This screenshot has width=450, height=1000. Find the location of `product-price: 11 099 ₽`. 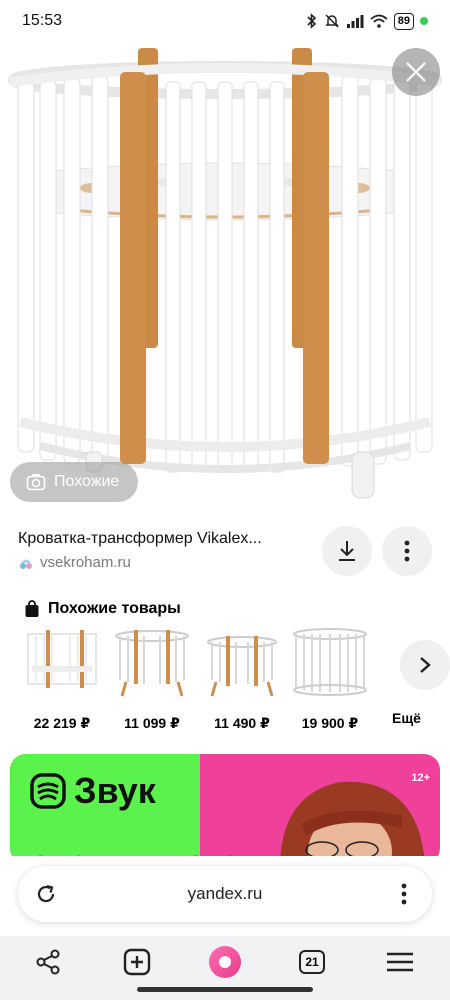

product-price: 11 099 ₽ is located at coordinates (152, 723).